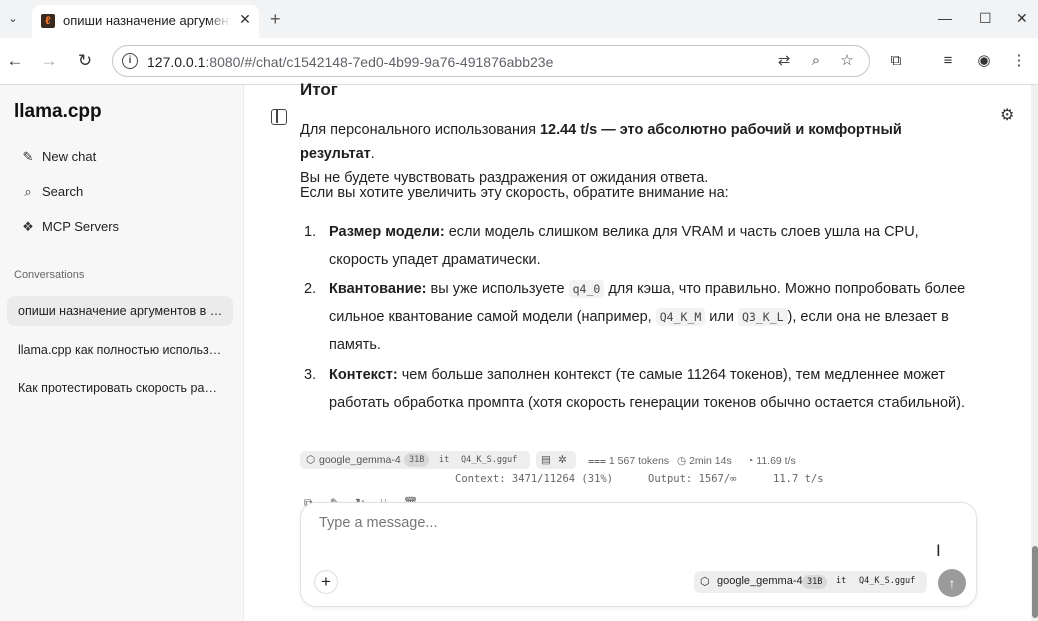 Image resolution: width=1038 pixels, height=621 pixels. Describe the element at coordinates (798, 479) in the screenshot. I see `rate-stat: 11.7 t/s` at that location.